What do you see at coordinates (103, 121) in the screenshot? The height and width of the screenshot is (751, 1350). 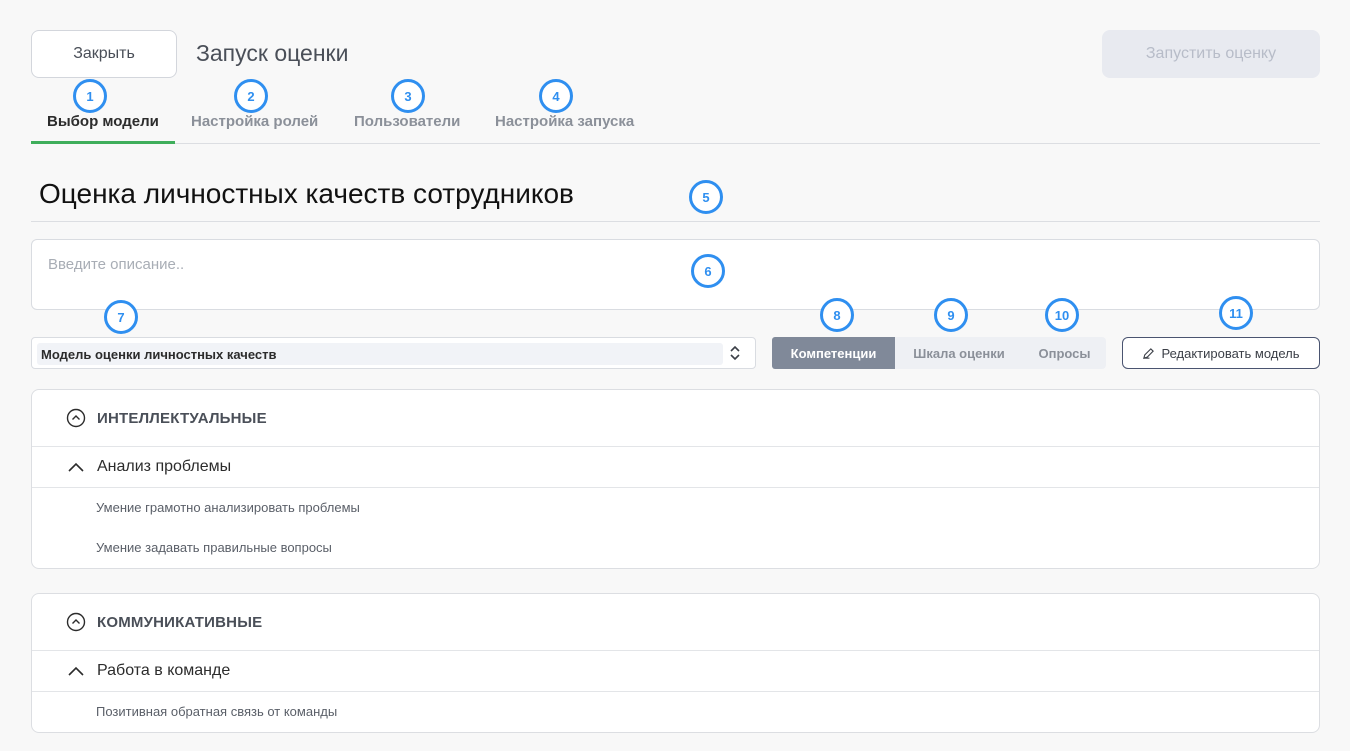 I see `tab-model-selection: Выбор модели` at bounding box center [103, 121].